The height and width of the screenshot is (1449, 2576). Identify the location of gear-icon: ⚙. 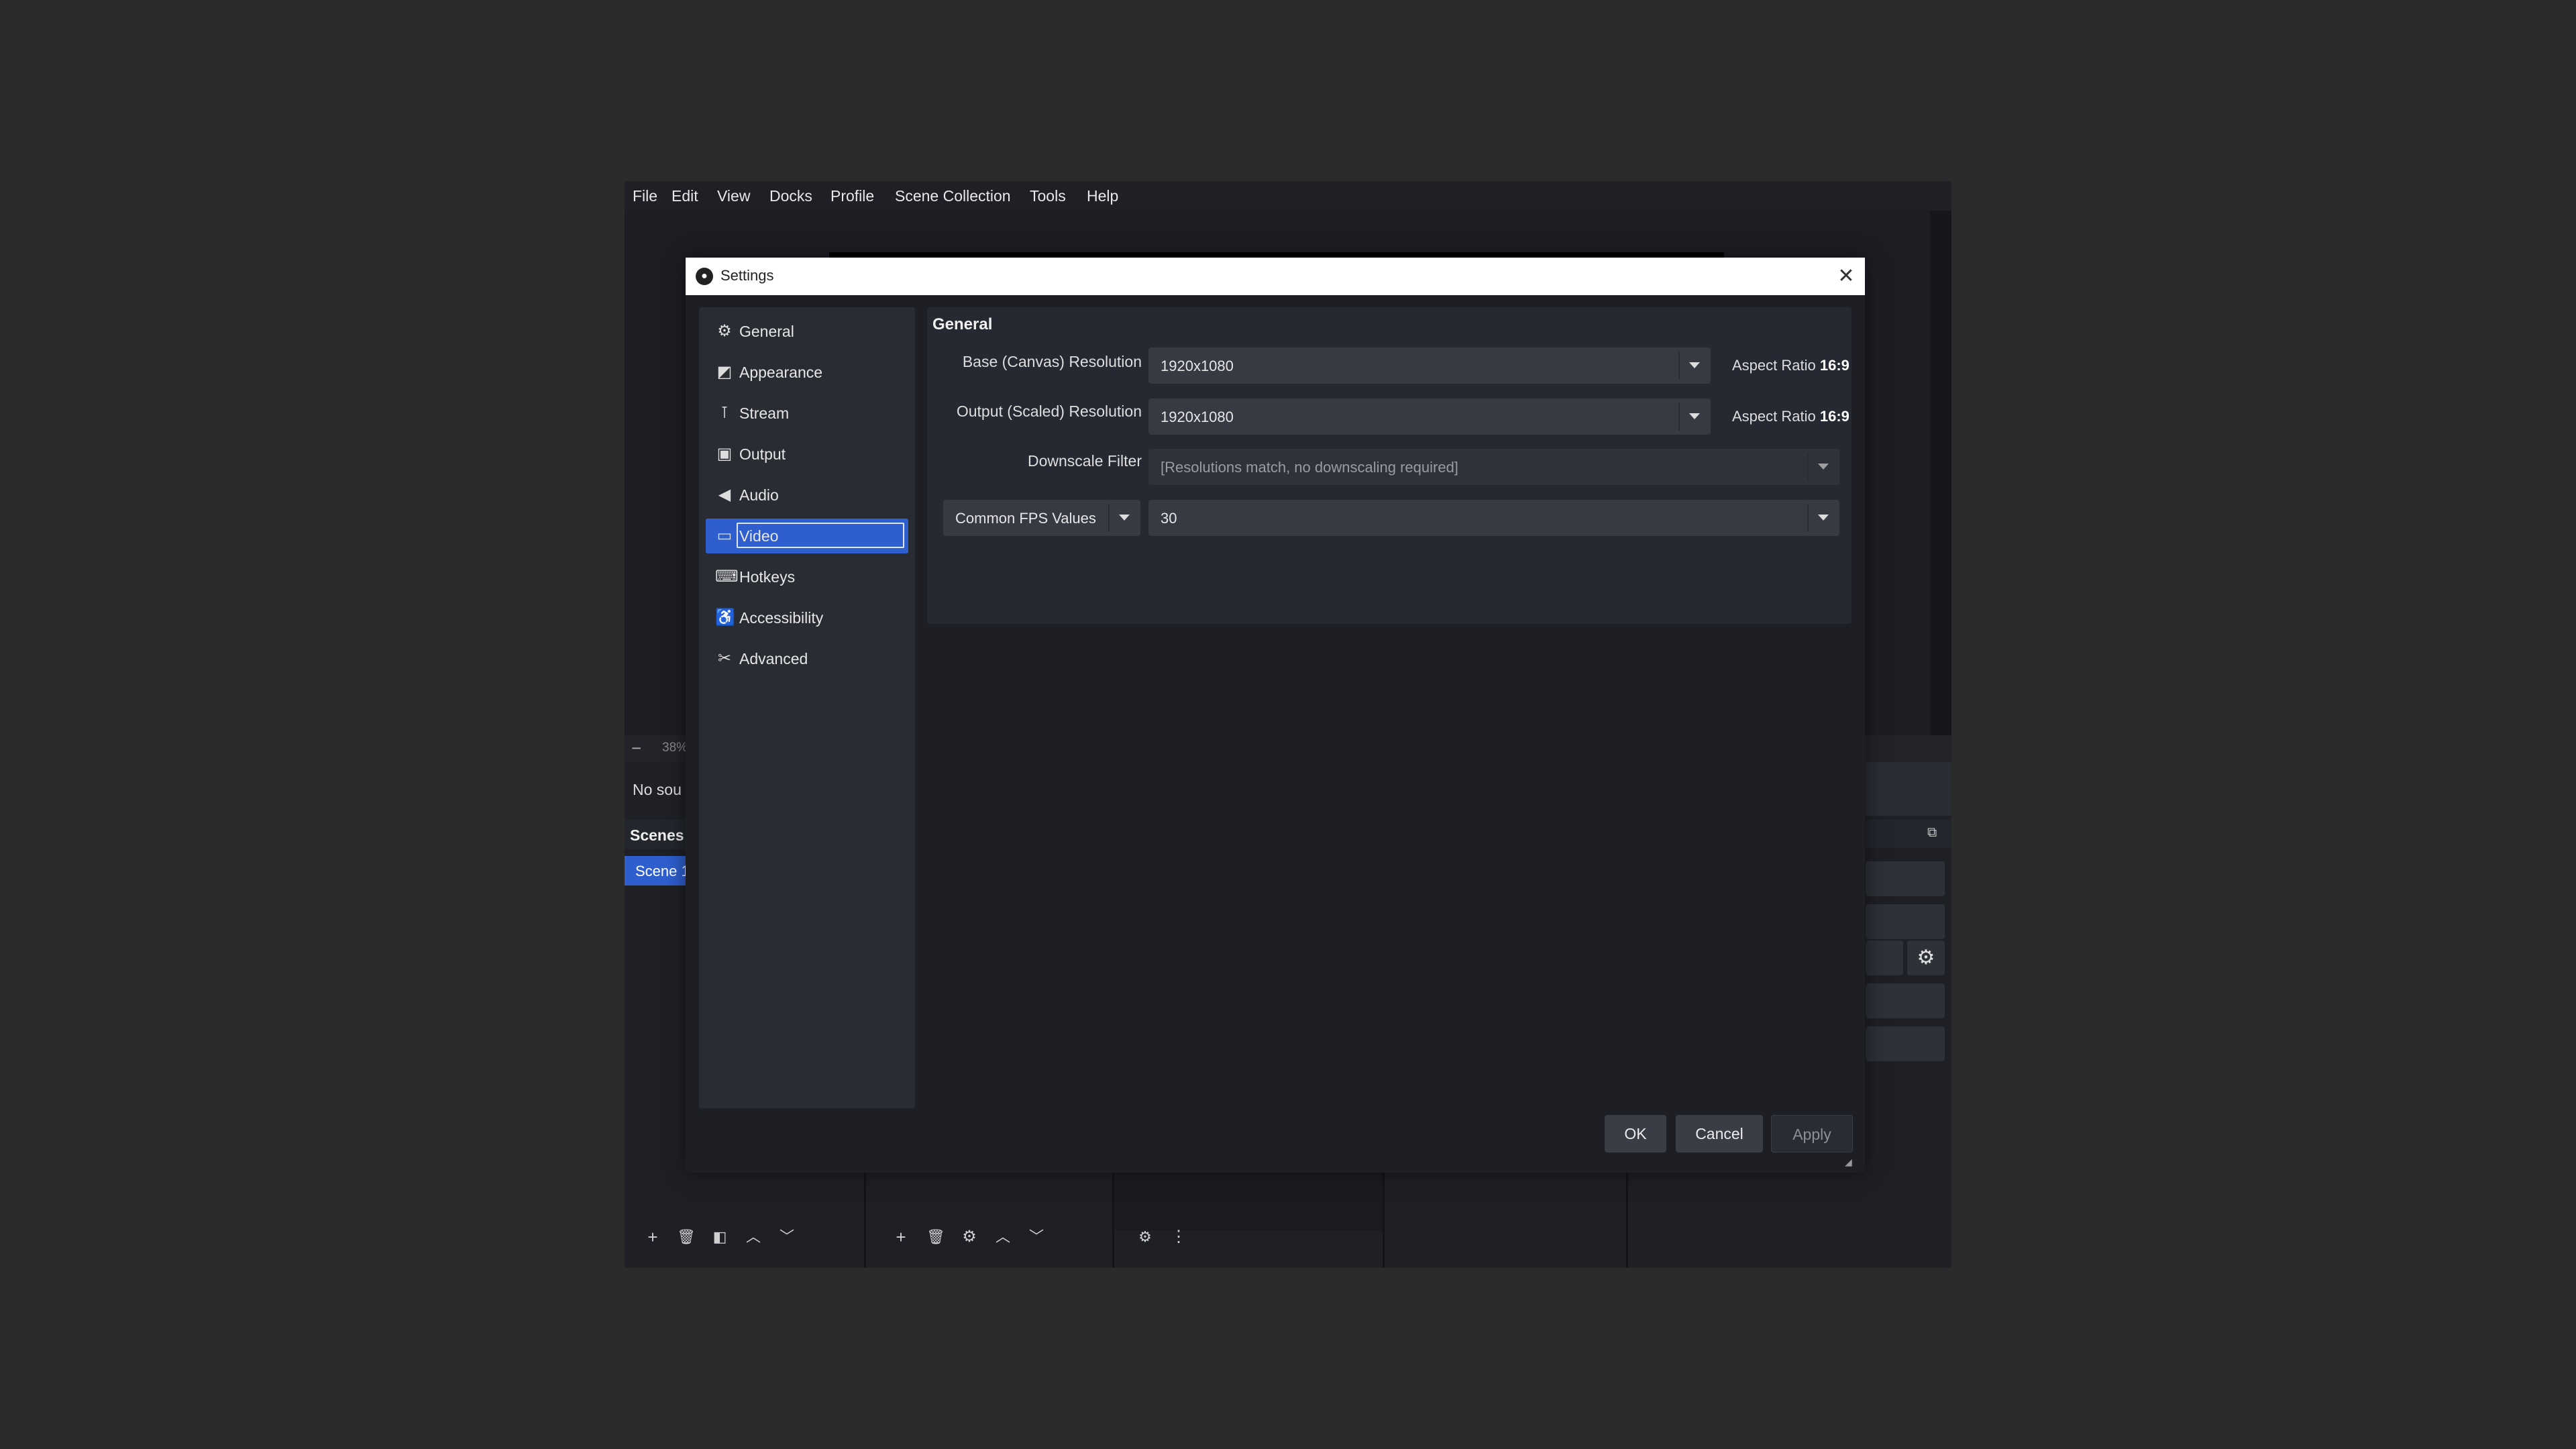
(724, 331).